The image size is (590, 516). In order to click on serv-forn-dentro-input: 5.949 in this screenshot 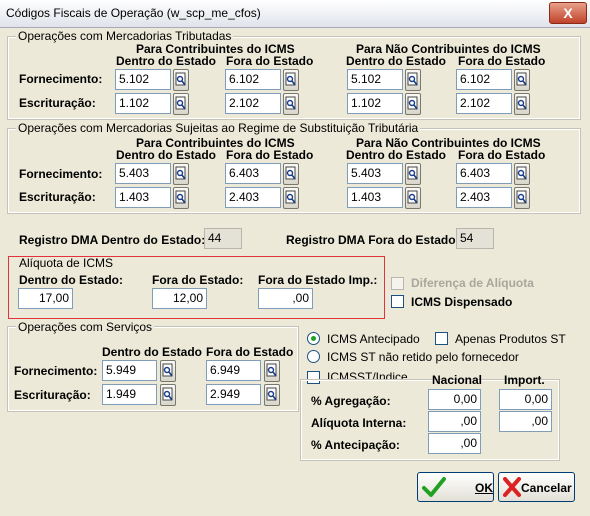, I will do `click(129, 370)`.